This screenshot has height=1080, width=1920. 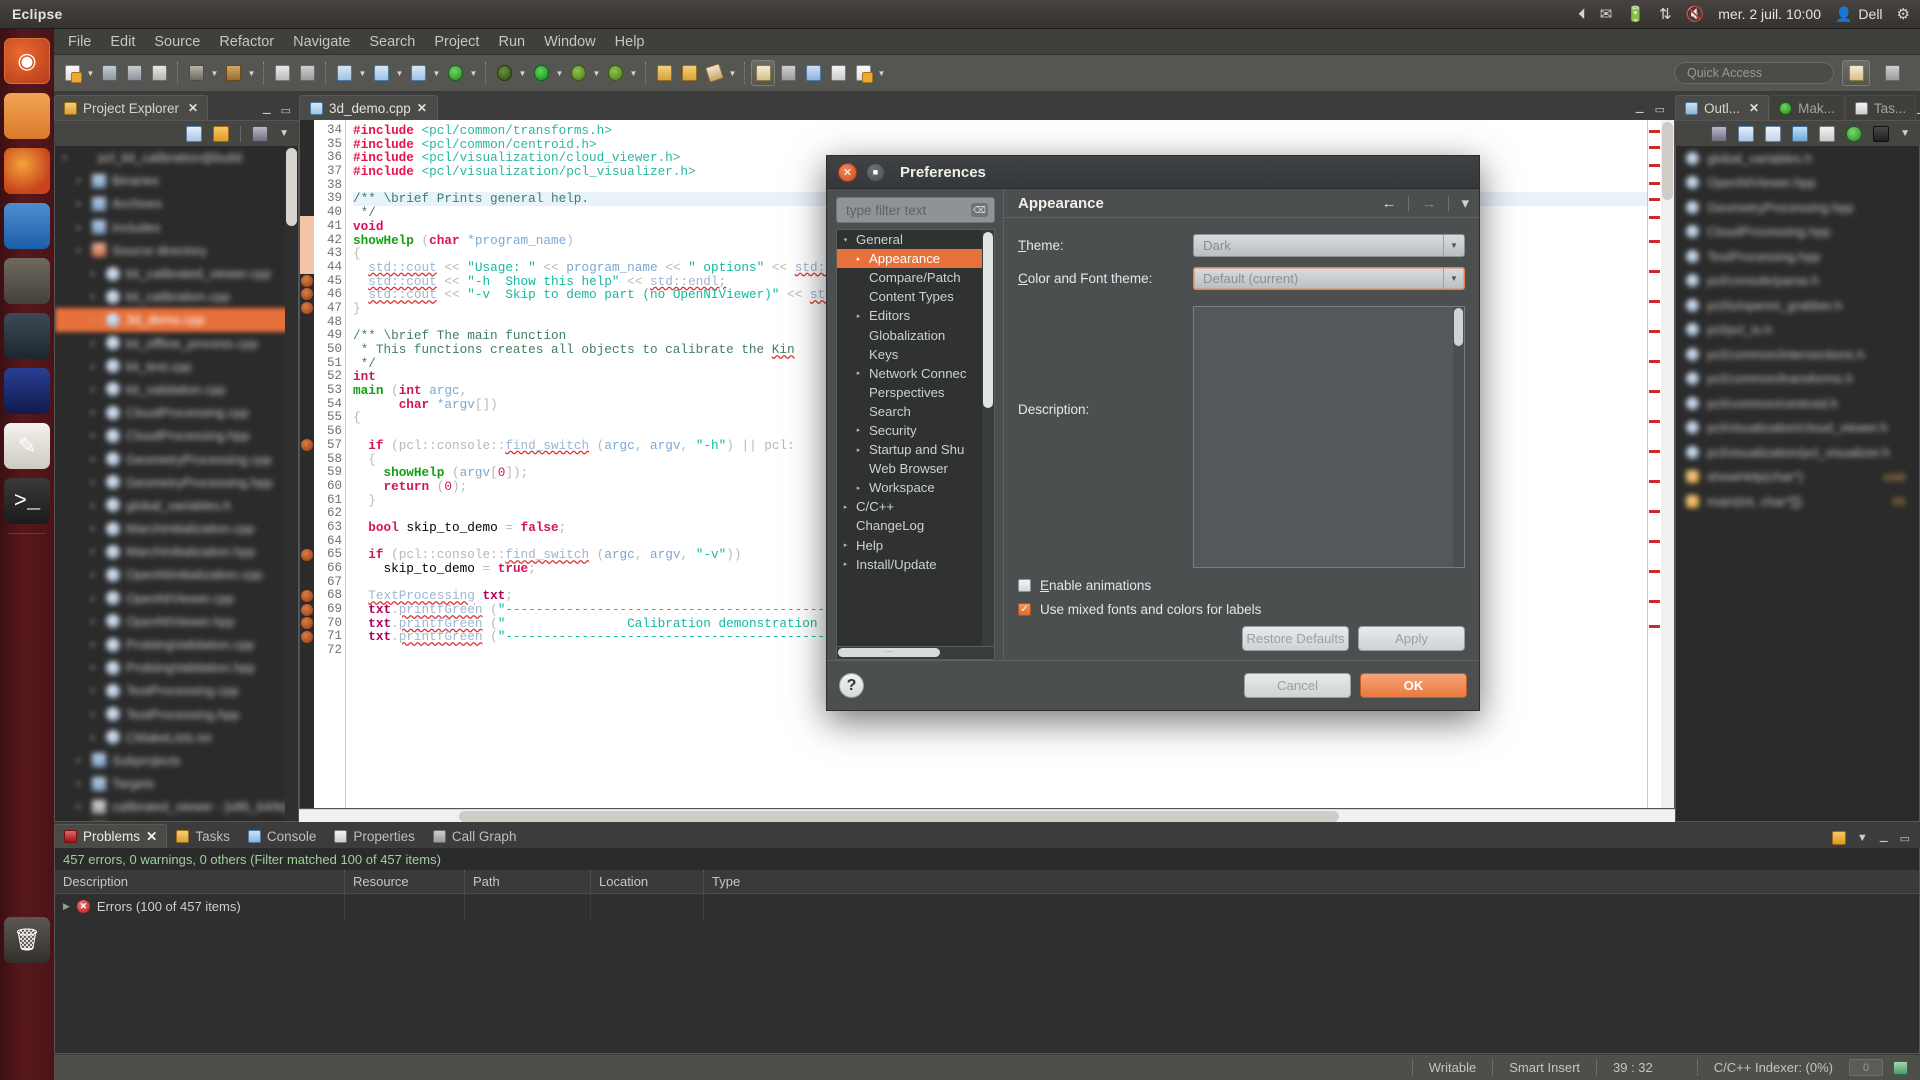 What do you see at coordinates (915, 411) in the screenshot?
I see `preferences-tree-item: Search` at bounding box center [915, 411].